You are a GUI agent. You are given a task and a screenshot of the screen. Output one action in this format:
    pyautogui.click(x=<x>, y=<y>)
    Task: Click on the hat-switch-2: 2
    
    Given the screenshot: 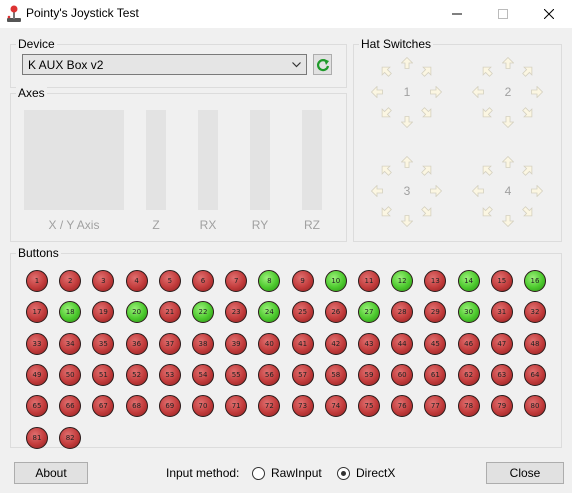 What is the action you would take?
    pyautogui.click(x=508, y=93)
    